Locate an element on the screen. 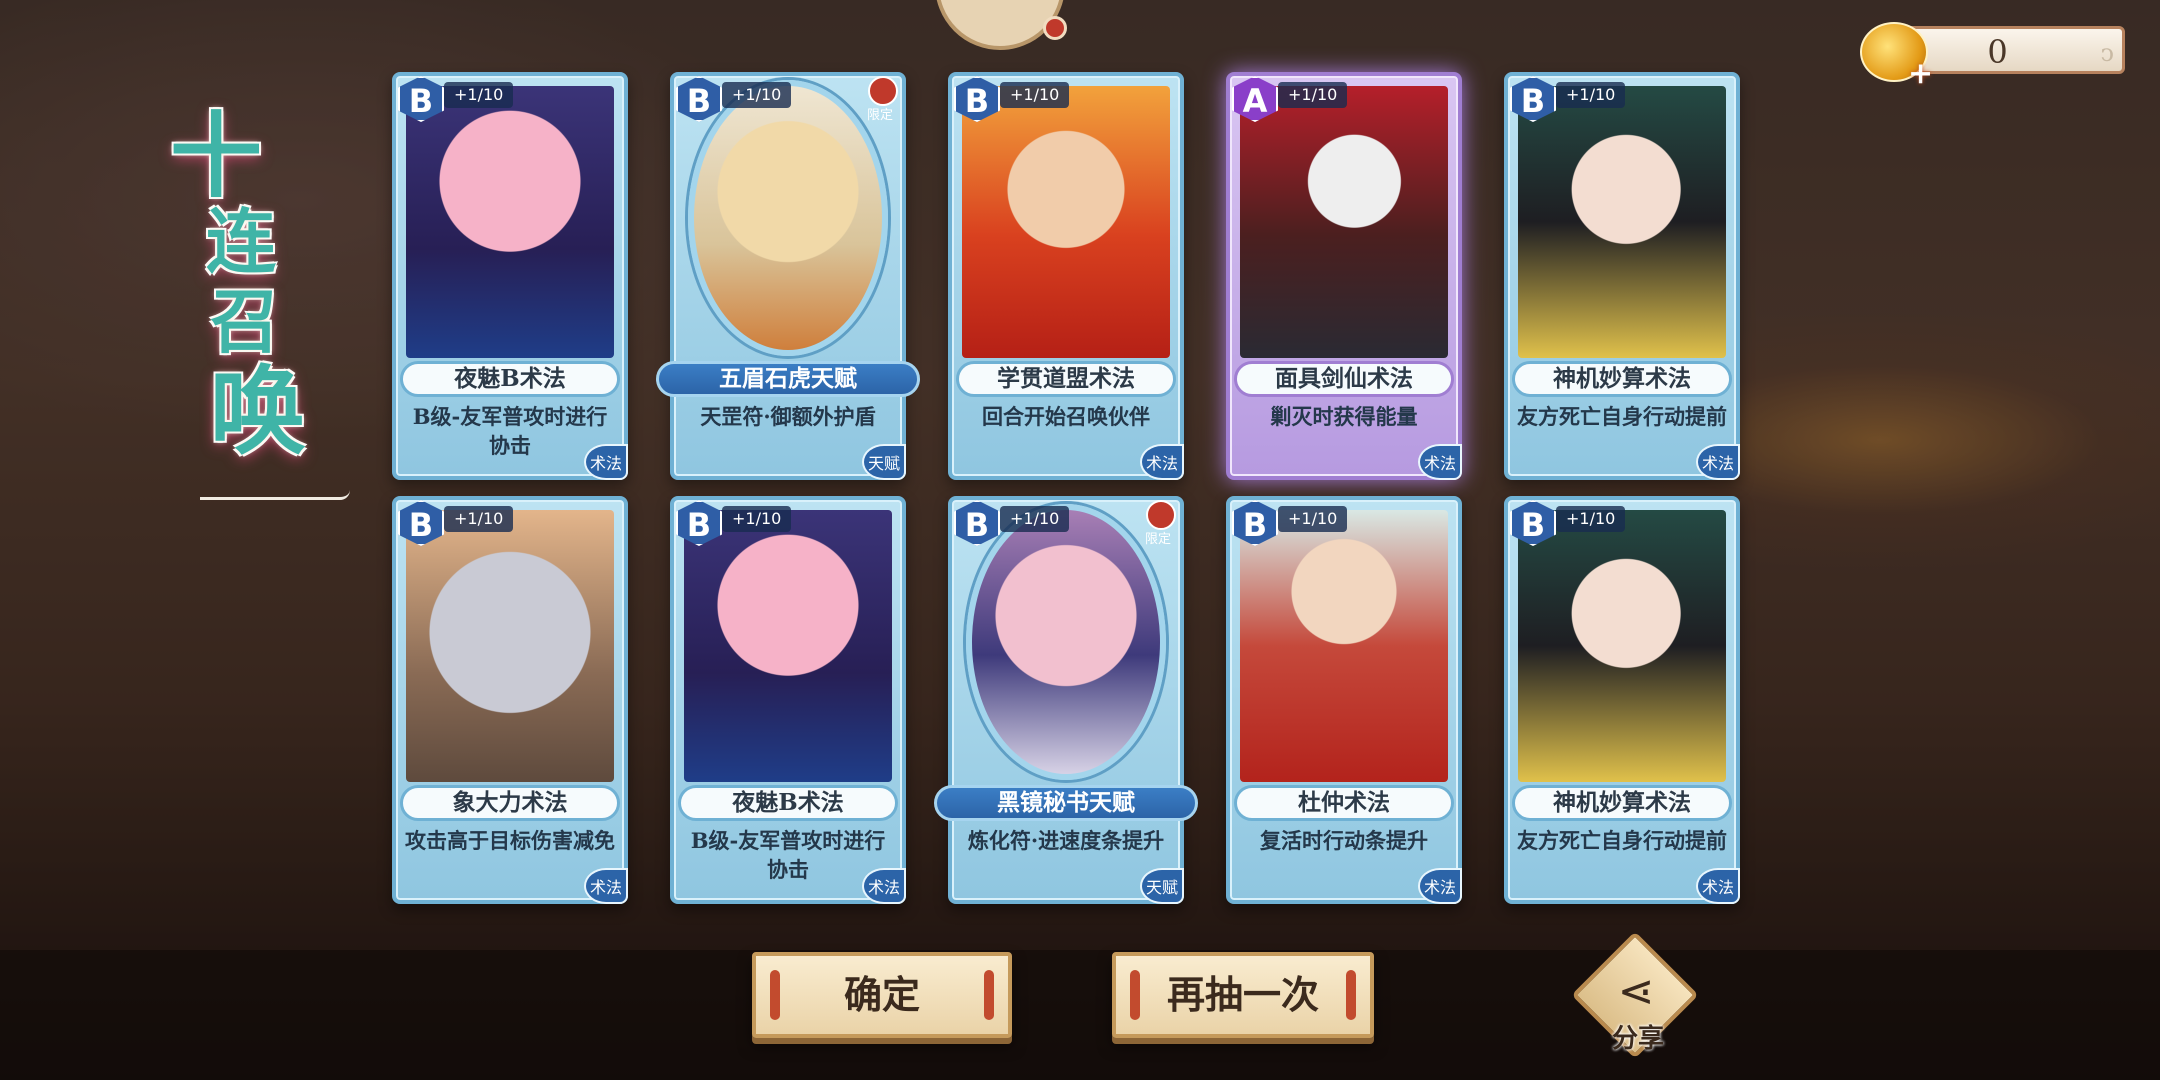  card-name: 五眉石虎天赋 is located at coordinates (788, 379).